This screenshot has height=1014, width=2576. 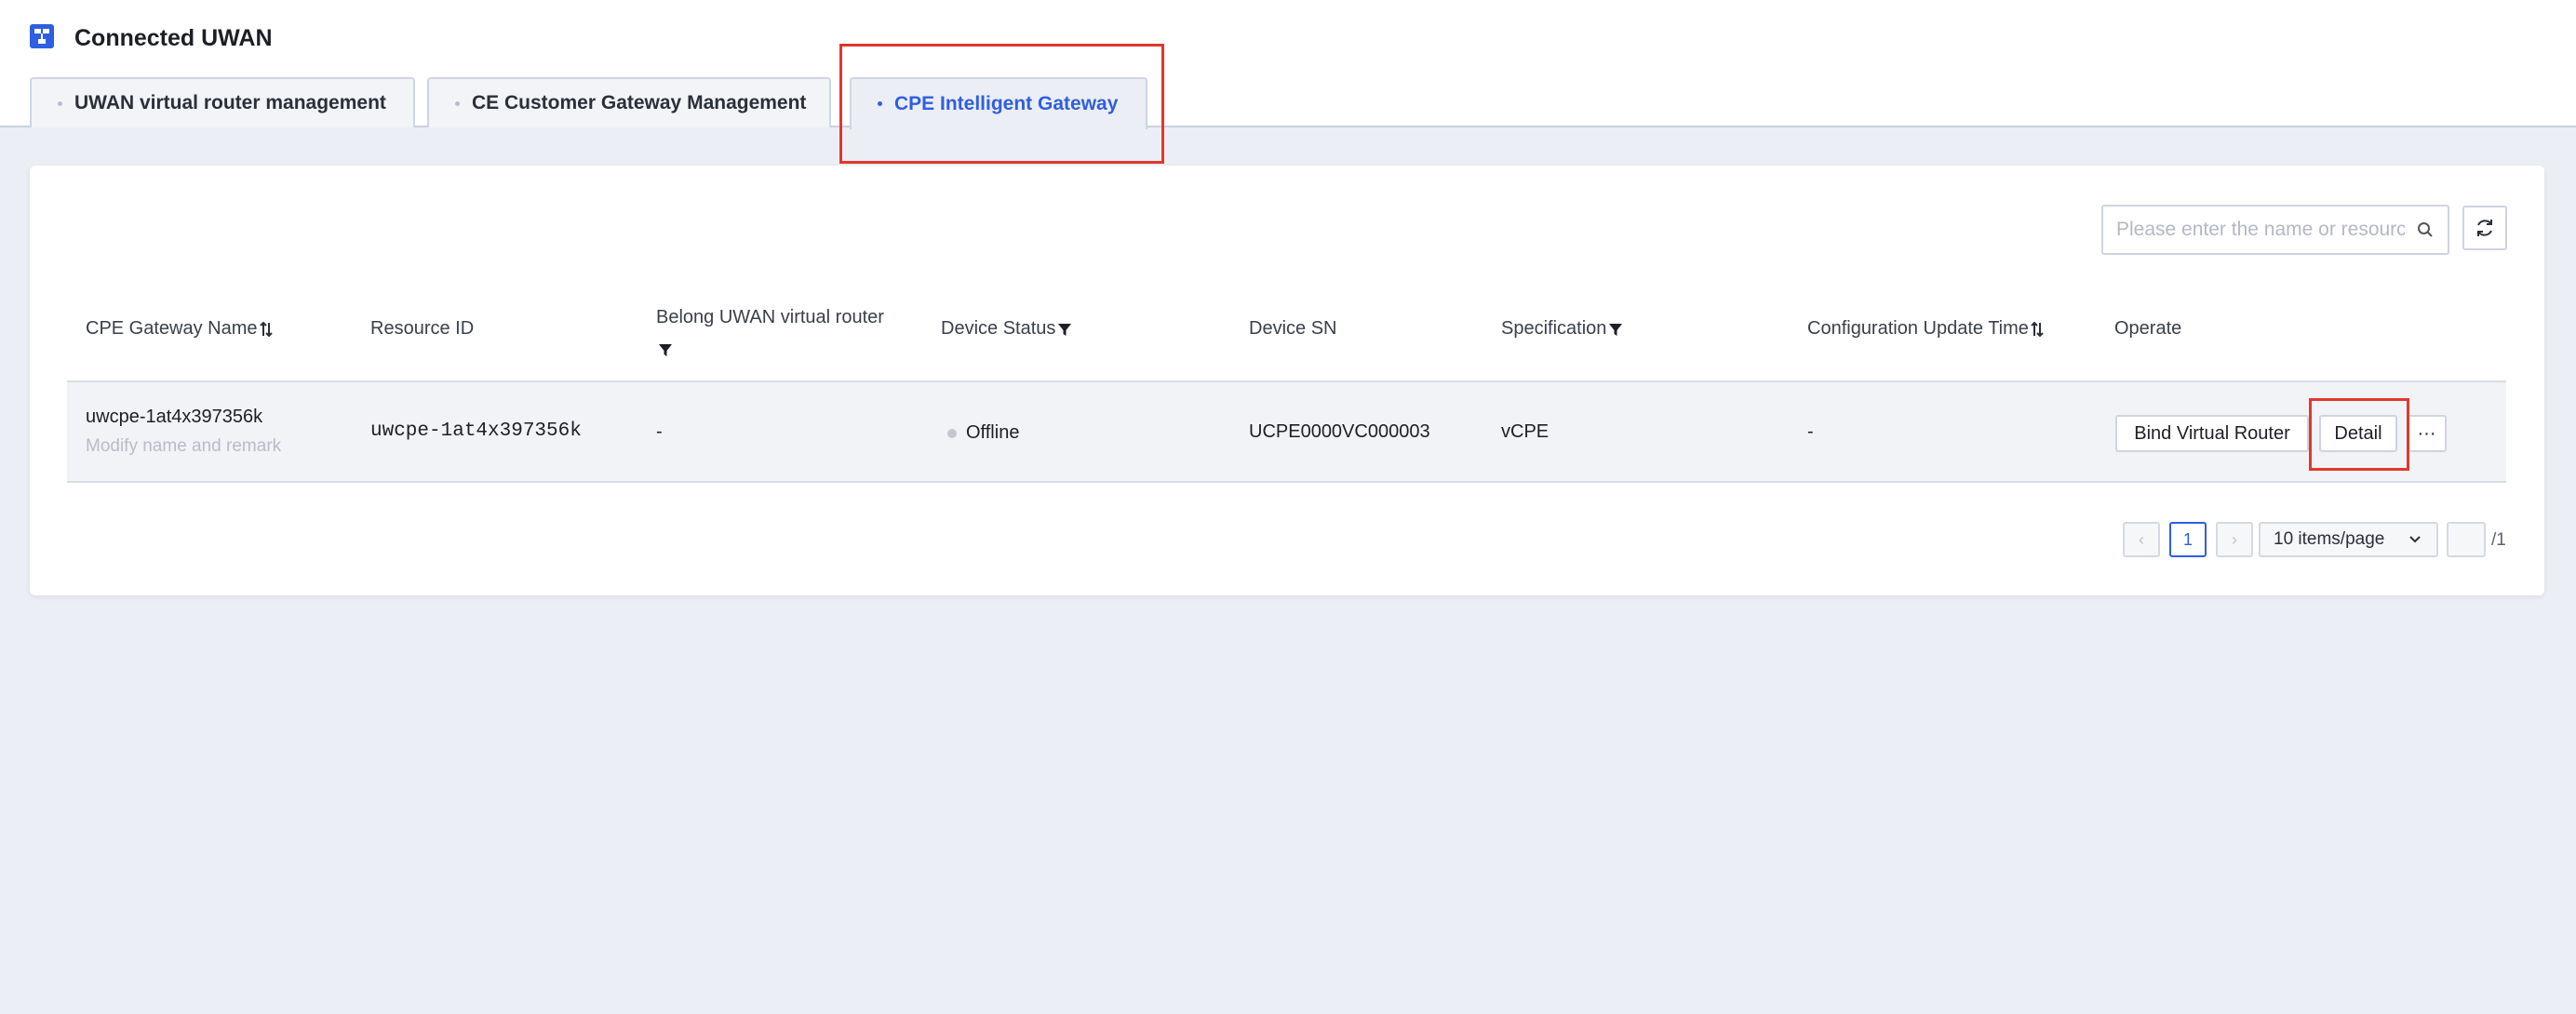 What do you see at coordinates (1554, 328) in the screenshot?
I see `column-header-label: Specification` at bounding box center [1554, 328].